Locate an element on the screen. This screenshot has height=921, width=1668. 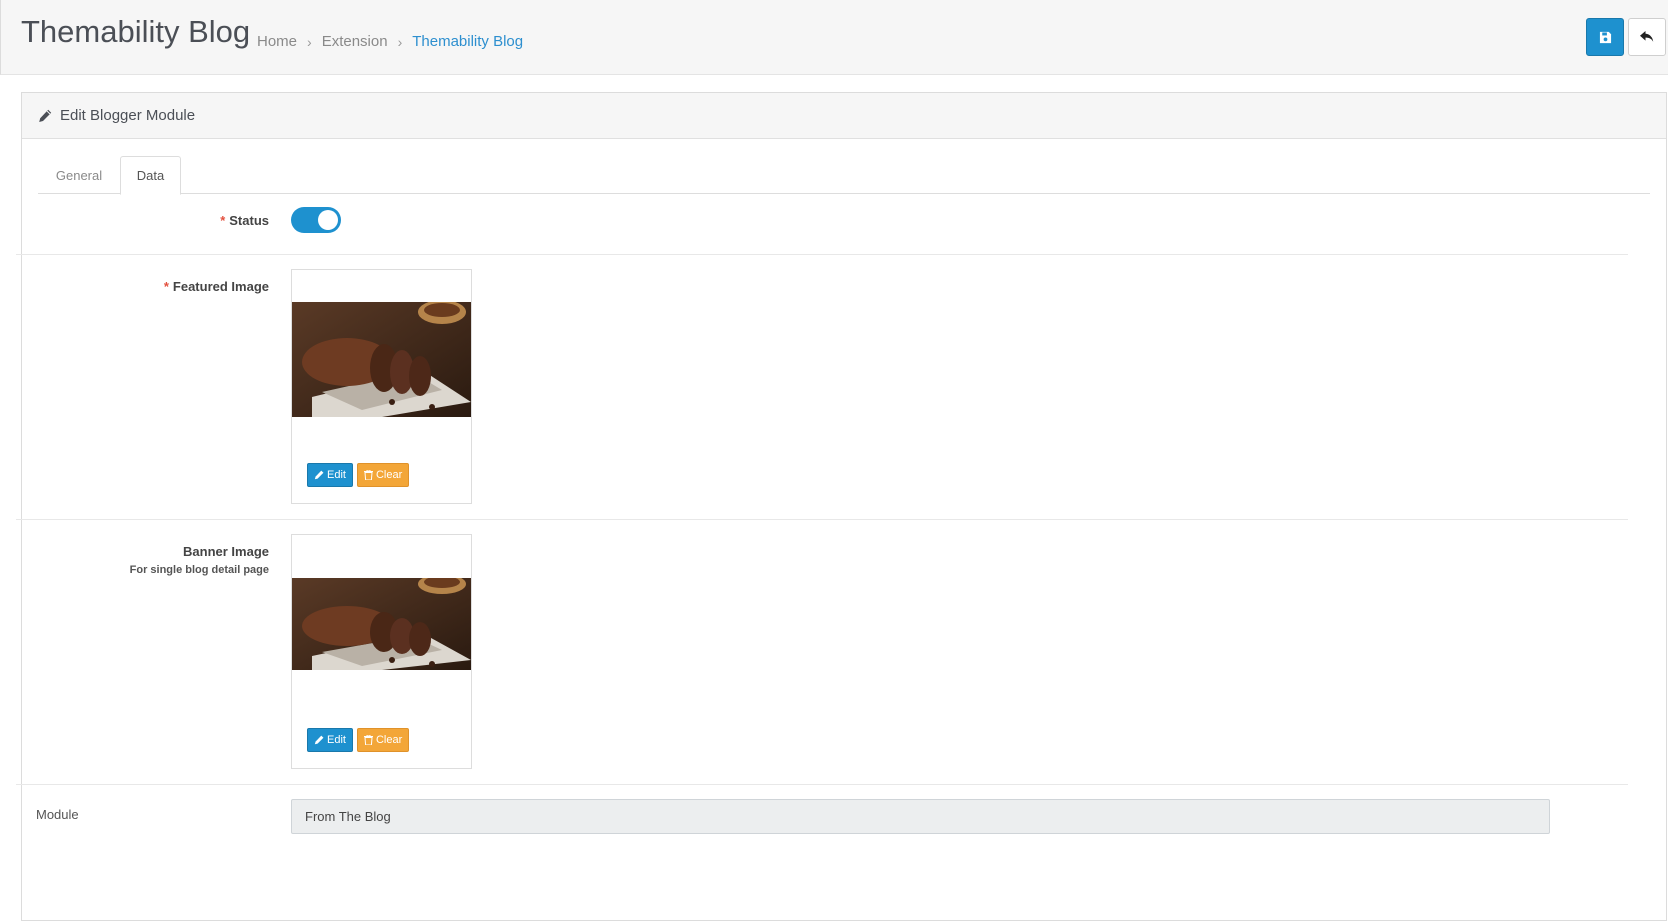
save-button is located at coordinates (1605, 37).